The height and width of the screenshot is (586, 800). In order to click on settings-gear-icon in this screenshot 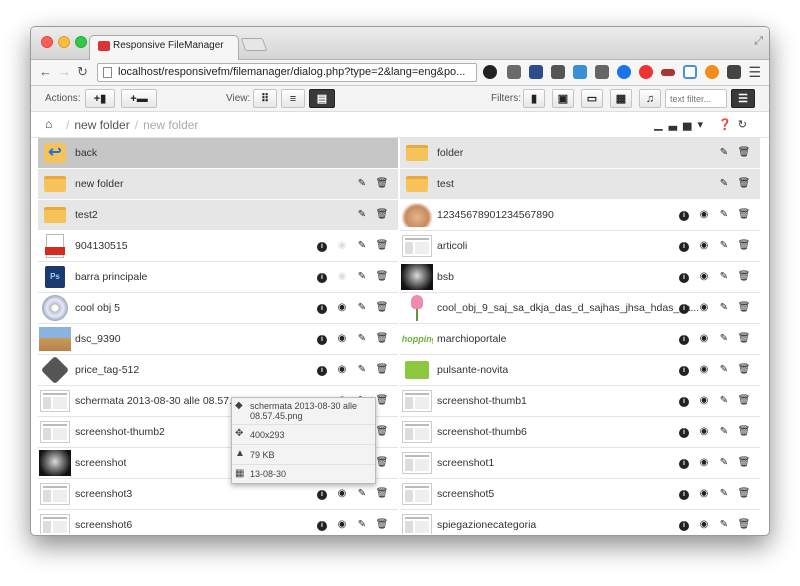, I will do `click(490, 72)`.